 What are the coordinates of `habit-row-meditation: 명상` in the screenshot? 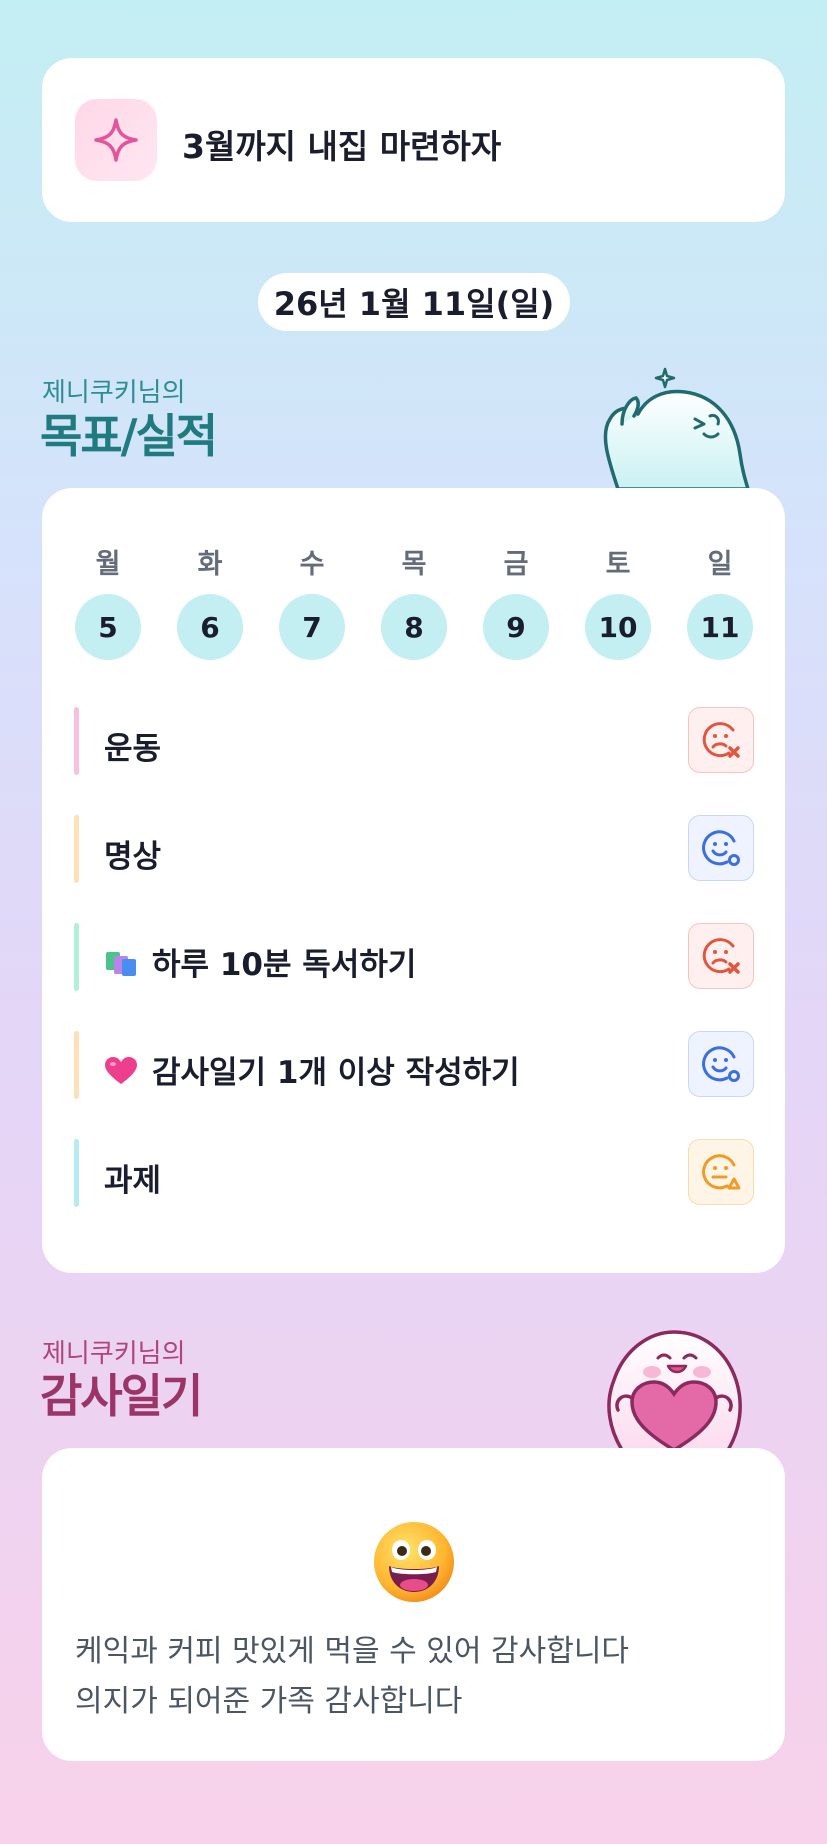 It's located at (414, 849).